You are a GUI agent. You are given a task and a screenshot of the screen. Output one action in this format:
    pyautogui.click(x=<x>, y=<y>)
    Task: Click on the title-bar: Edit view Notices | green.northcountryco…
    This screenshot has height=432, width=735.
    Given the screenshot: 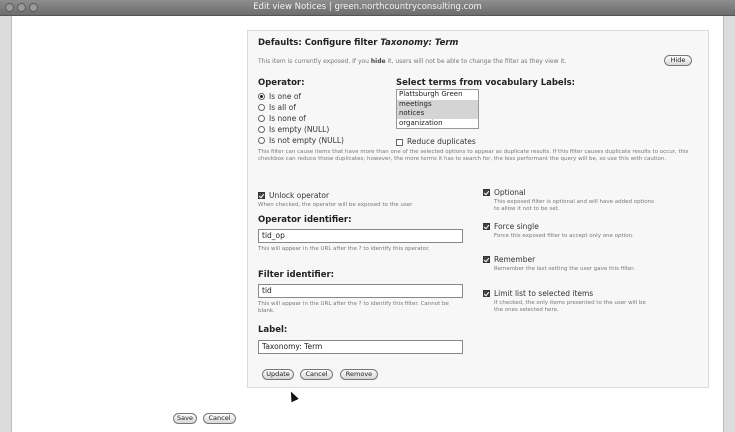 What is the action you would take?
    pyautogui.click(x=367, y=8)
    